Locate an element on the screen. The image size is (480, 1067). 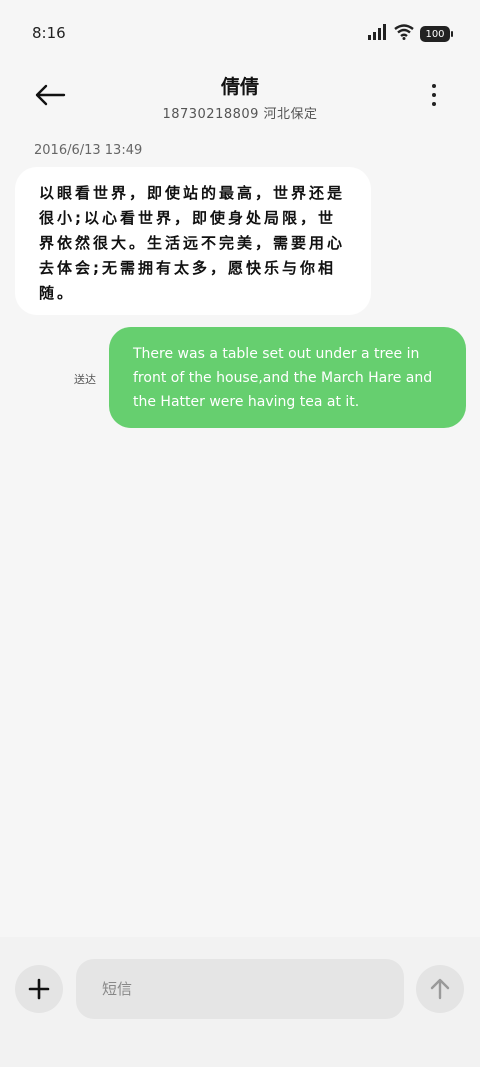
battery-level: 100 is located at coordinates (435, 34).